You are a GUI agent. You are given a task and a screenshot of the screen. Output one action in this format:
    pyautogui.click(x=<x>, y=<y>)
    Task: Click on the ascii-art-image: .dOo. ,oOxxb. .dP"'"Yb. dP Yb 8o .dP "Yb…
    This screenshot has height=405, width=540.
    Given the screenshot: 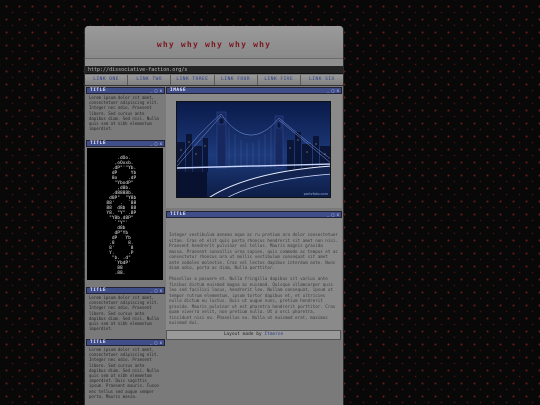 What is the action you would take?
    pyautogui.click(x=125, y=214)
    